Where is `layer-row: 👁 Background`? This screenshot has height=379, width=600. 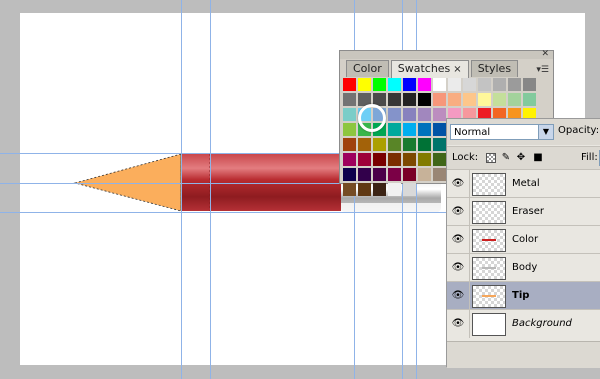 layer-row: 👁 Background is located at coordinates (523, 323).